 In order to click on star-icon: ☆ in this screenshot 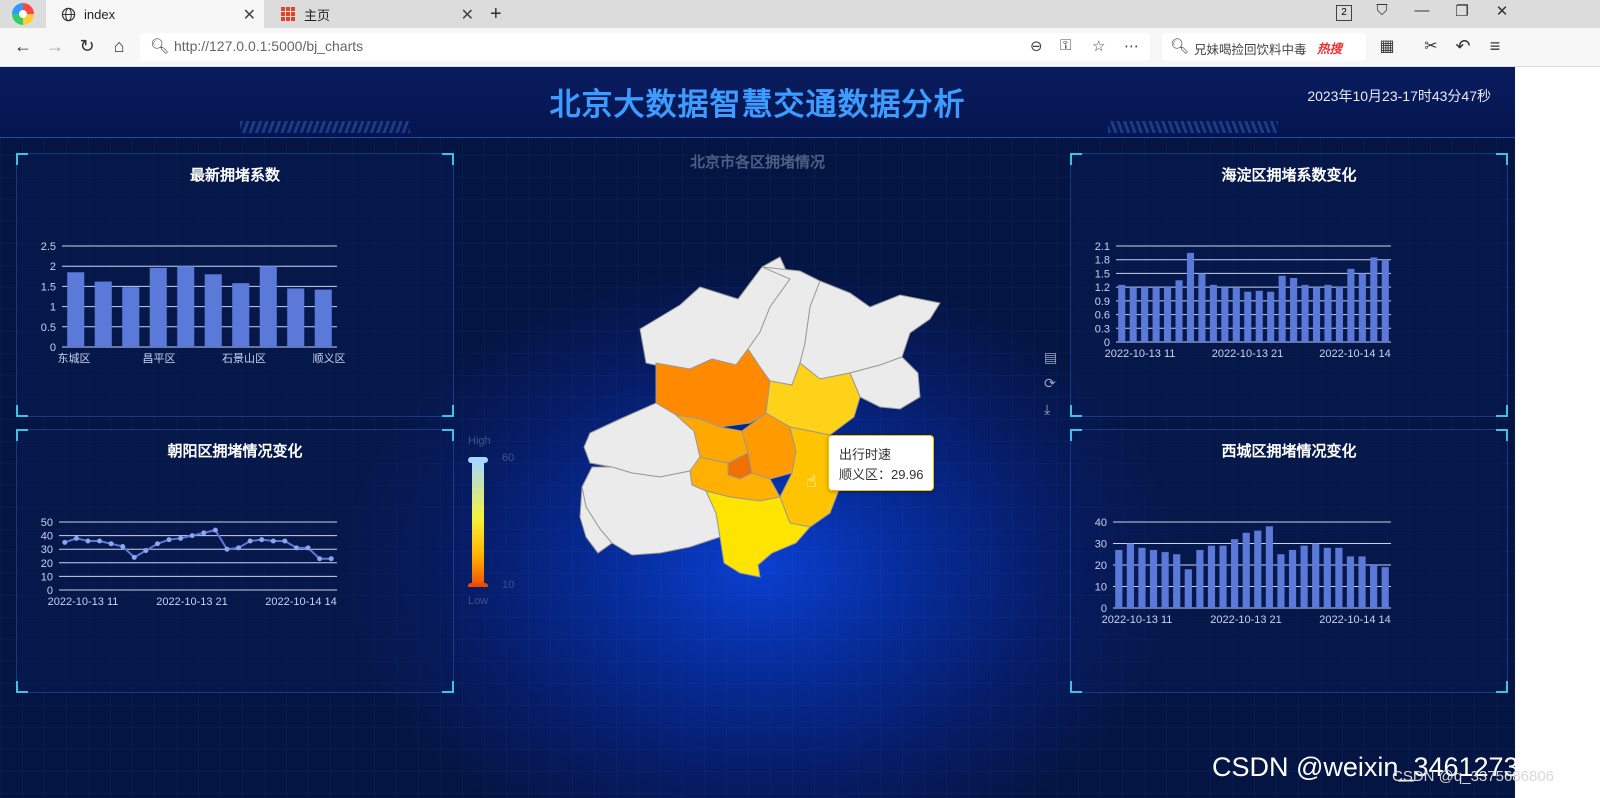, I will do `click(1098, 46)`.